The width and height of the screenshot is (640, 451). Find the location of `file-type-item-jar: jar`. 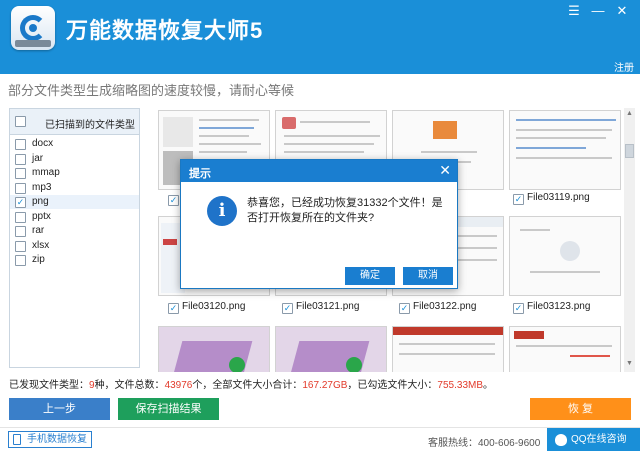

file-type-item-jar: jar is located at coordinates (74, 159).